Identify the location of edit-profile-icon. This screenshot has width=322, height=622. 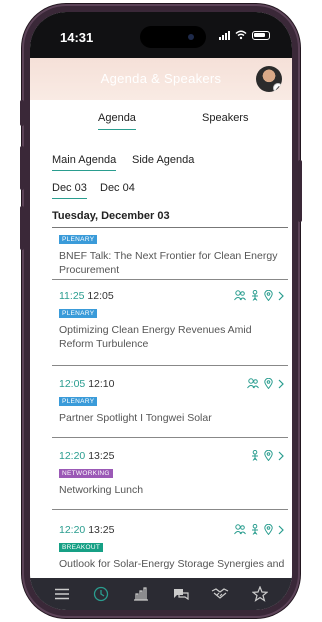
(277, 87).